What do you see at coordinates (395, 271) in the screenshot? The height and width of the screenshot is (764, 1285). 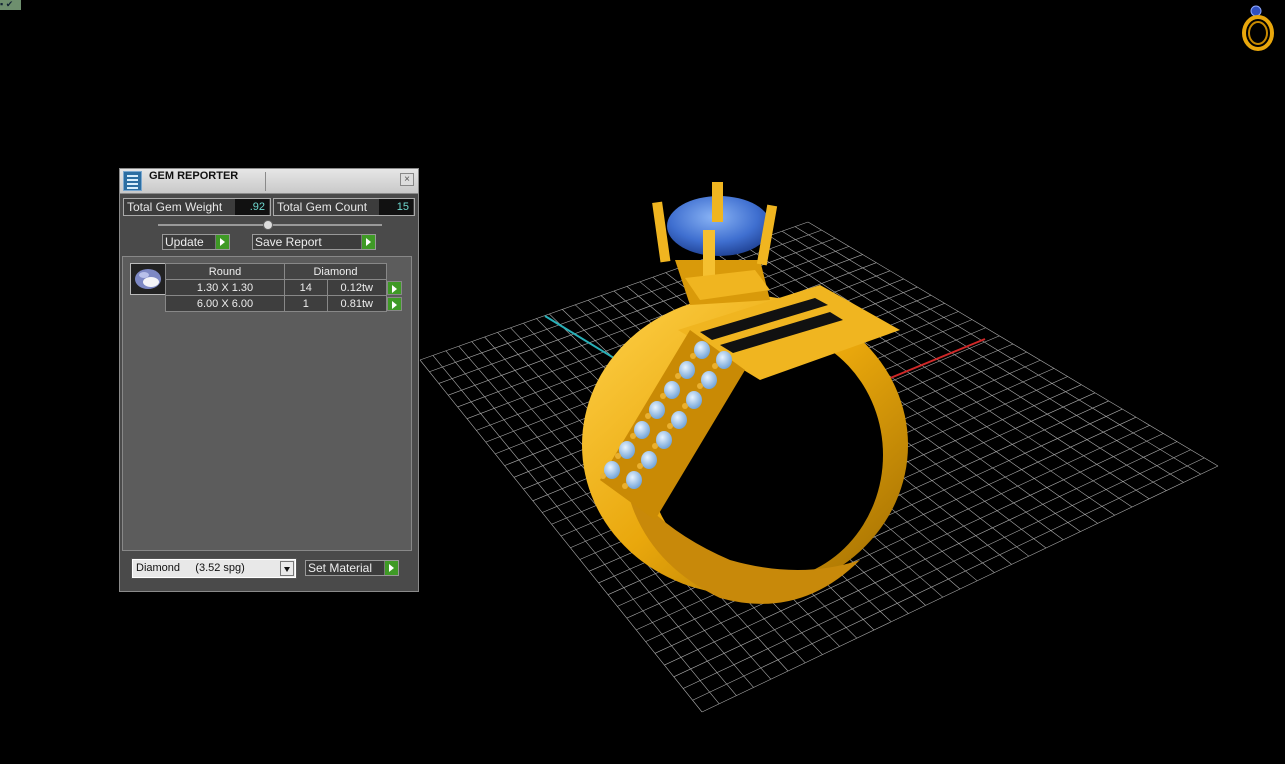 I see `spacer-cell` at bounding box center [395, 271].